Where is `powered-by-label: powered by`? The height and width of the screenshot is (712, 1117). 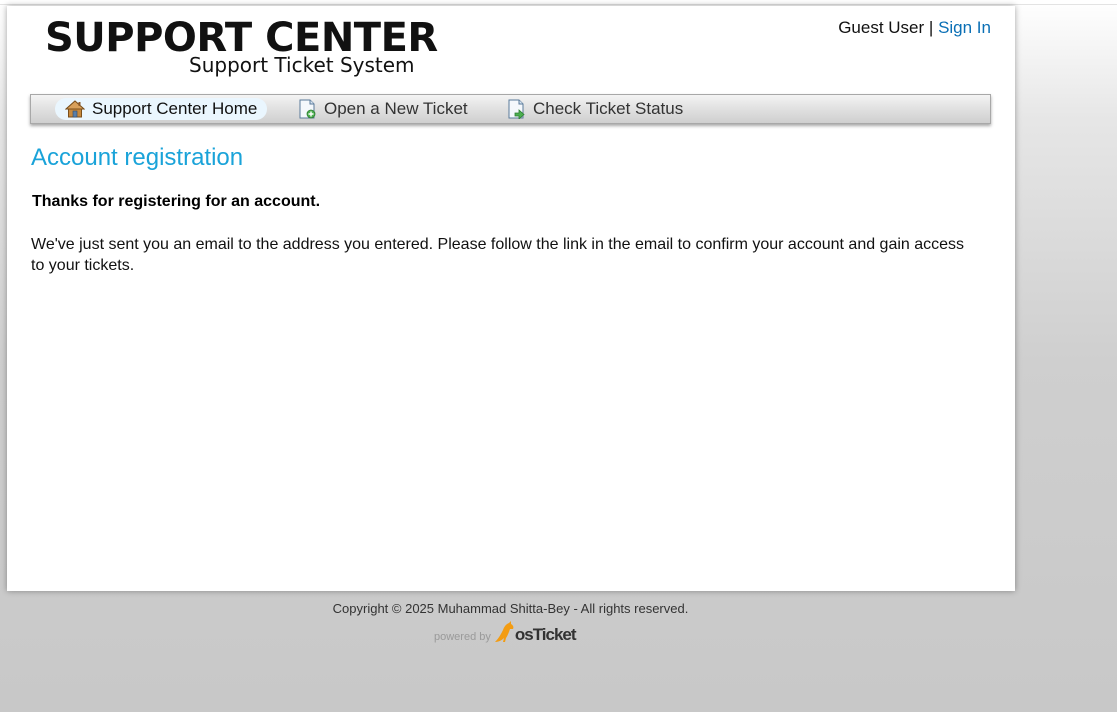 powered-by-label: powered by is located at coordinates (462, 637).